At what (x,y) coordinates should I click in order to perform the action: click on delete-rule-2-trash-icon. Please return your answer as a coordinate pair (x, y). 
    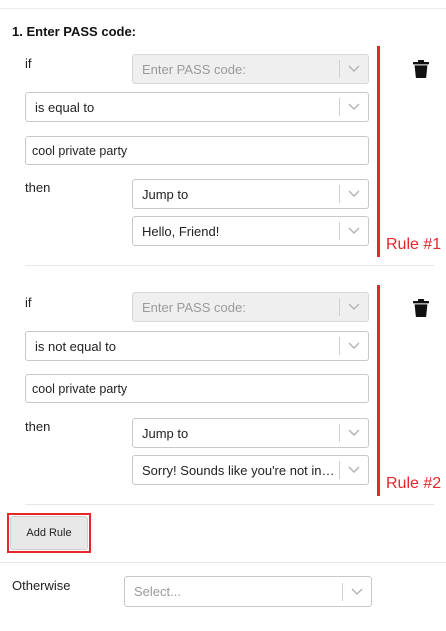
    Looking at the image, I should click on (421, 308).